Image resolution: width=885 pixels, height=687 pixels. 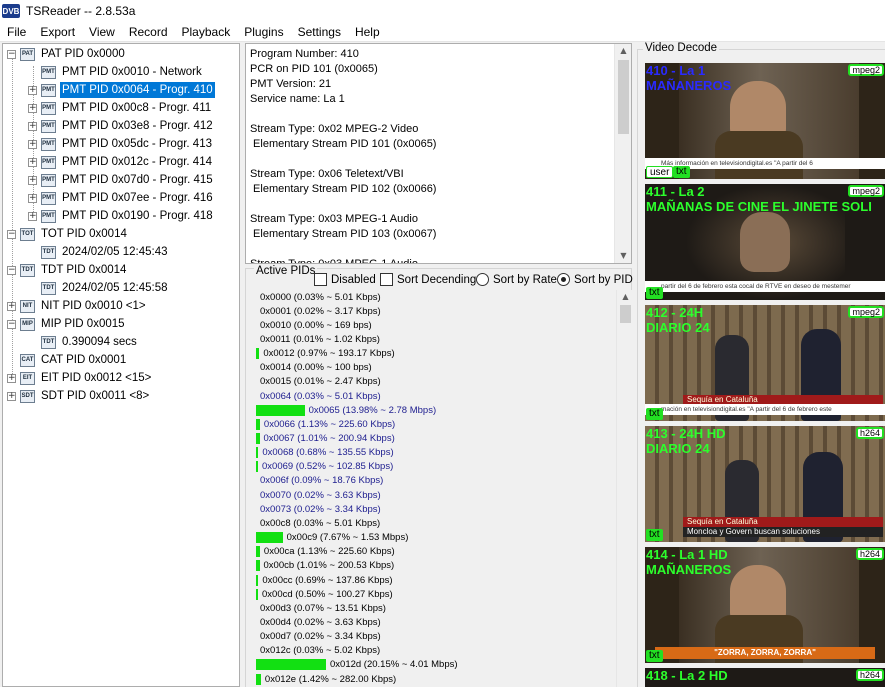 What do you see at coordinates (624, 488) in the screenshot?
I see `active-pids-scrollbar: ▲` at bounding box center [624, 488].